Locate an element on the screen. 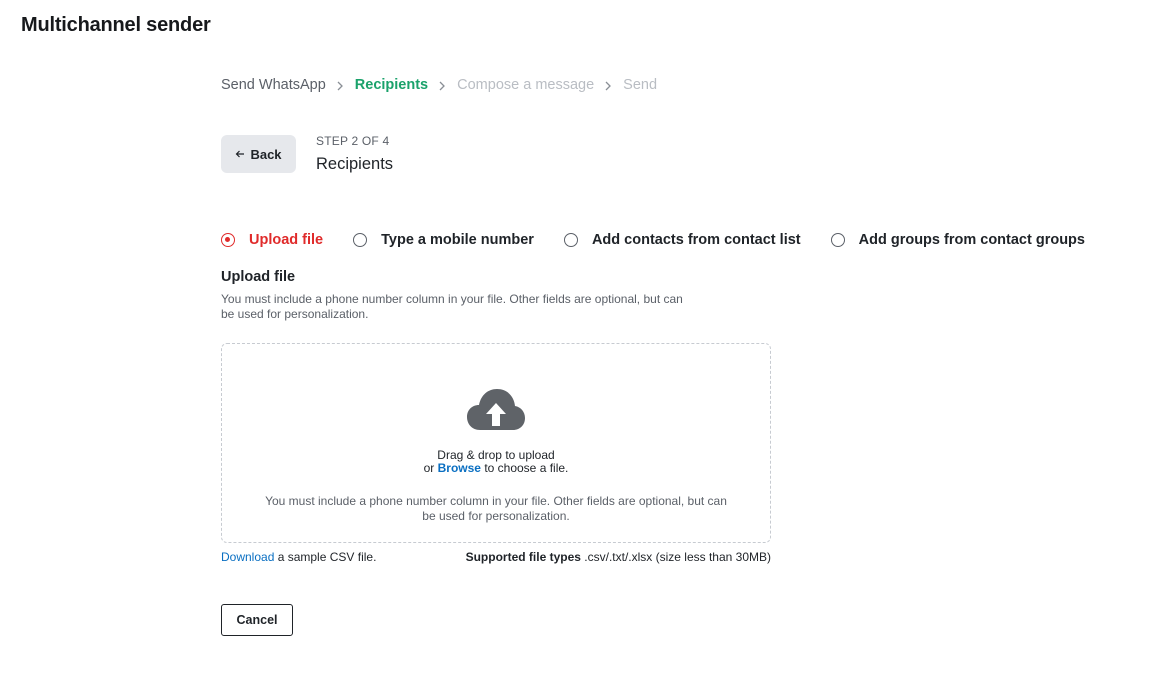 The height and width of the screenshot is (680, 1172). arrow-left-icon is located at coordinates (240, 154).